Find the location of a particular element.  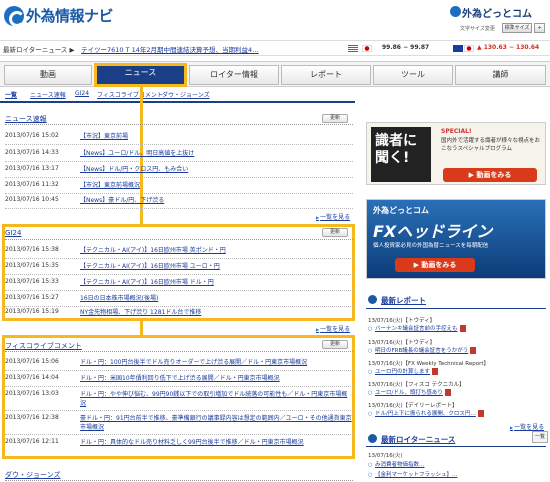

report-title: 明日のFRB議長の議会証言をうかがう is located at coordinates (418, 351).